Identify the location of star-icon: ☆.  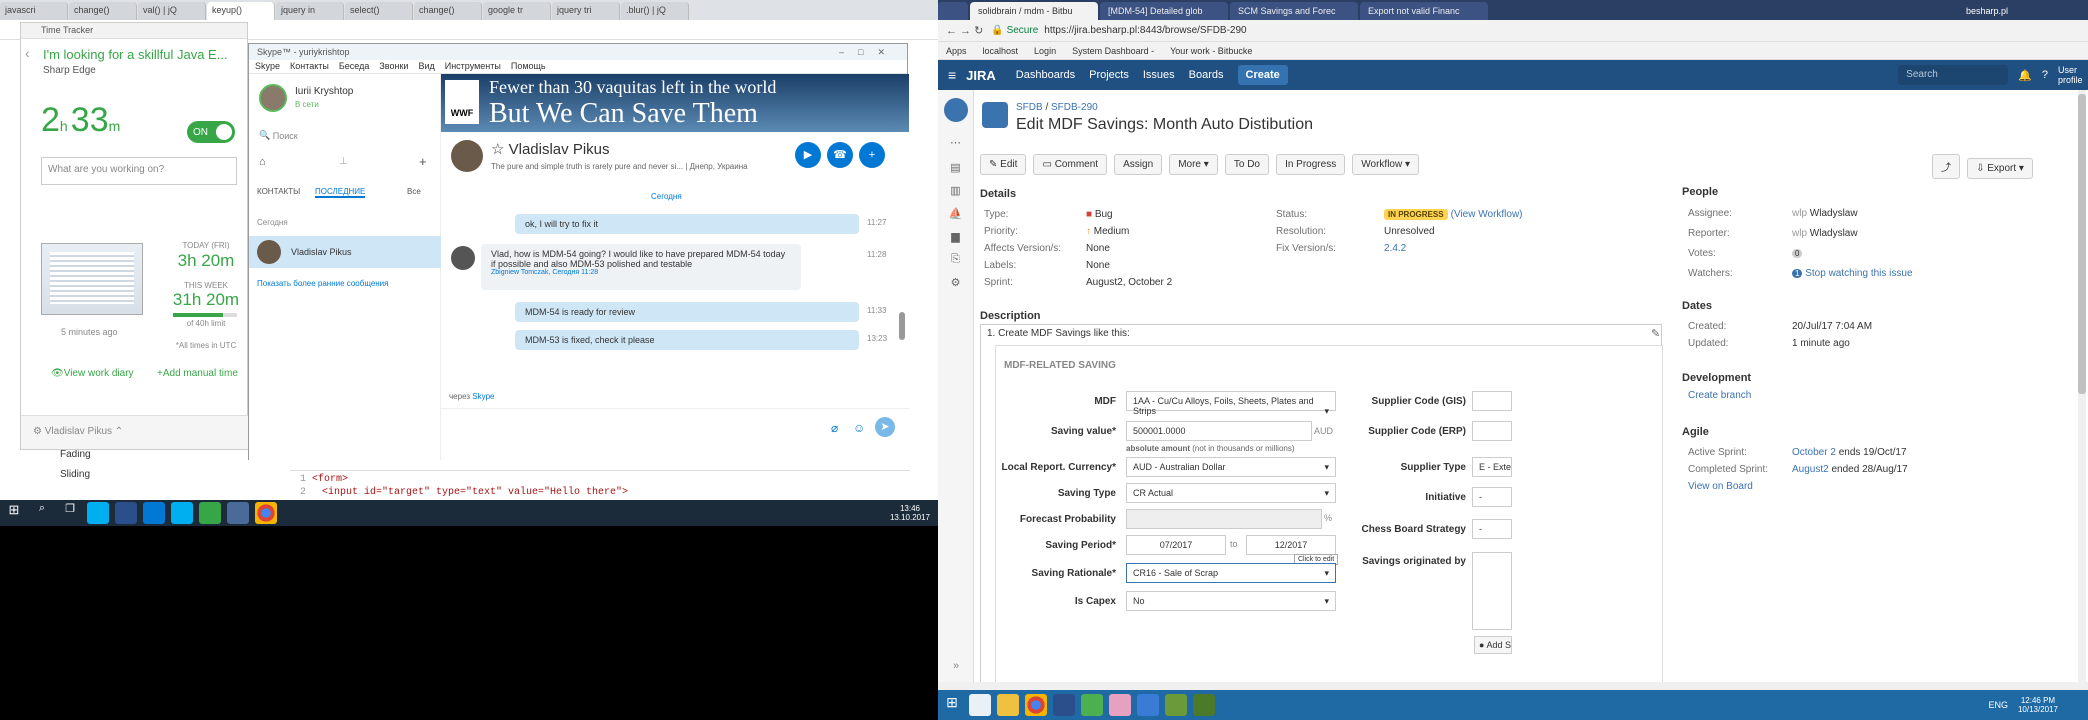
(500, 149).